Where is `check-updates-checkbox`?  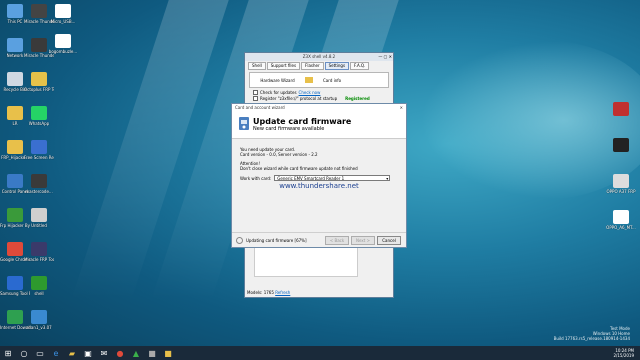 check-updates-checkbox is located at coordinates (255, 92).